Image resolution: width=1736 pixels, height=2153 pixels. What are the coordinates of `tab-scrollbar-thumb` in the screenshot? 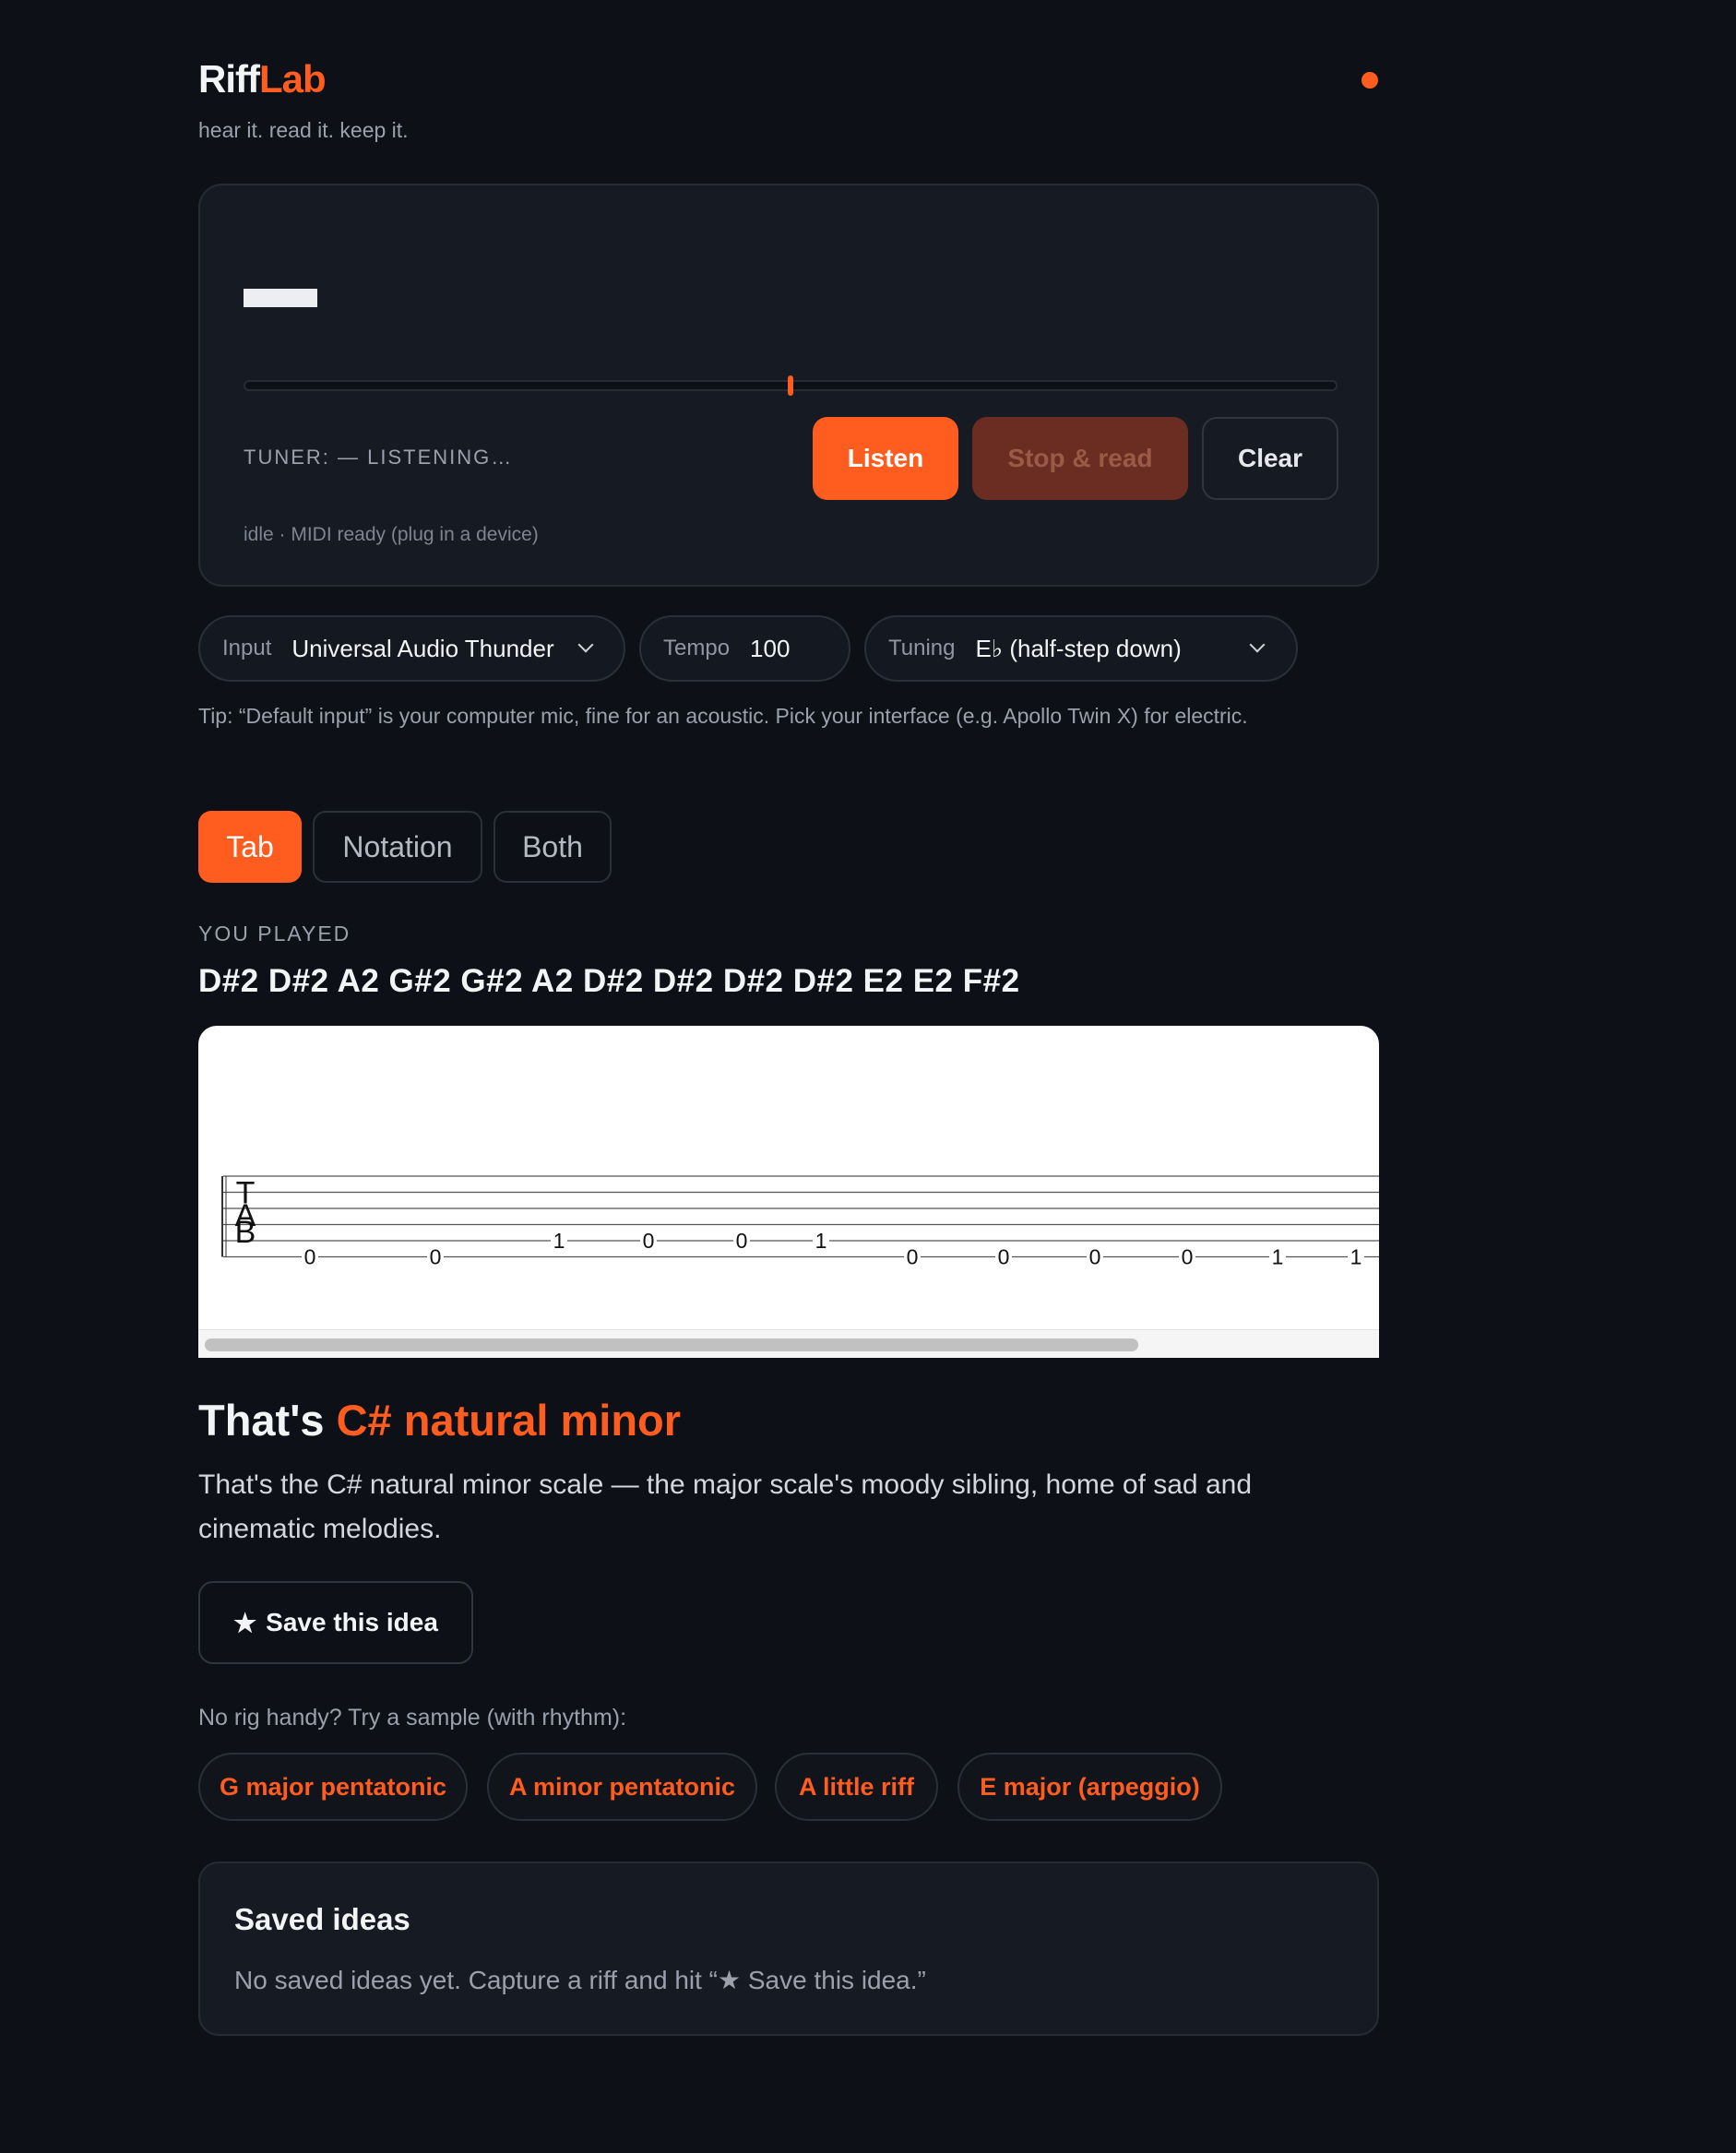 It's located at (671, 1344).